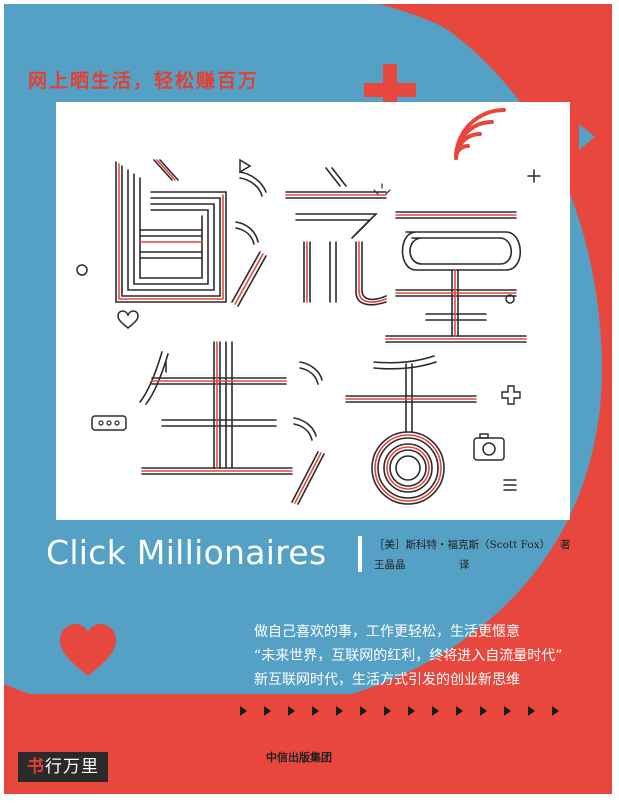 The image size is (619, 804). Describe the element at coordinates (82, 270) in the screenshot. I see `ring-icon` at that location.